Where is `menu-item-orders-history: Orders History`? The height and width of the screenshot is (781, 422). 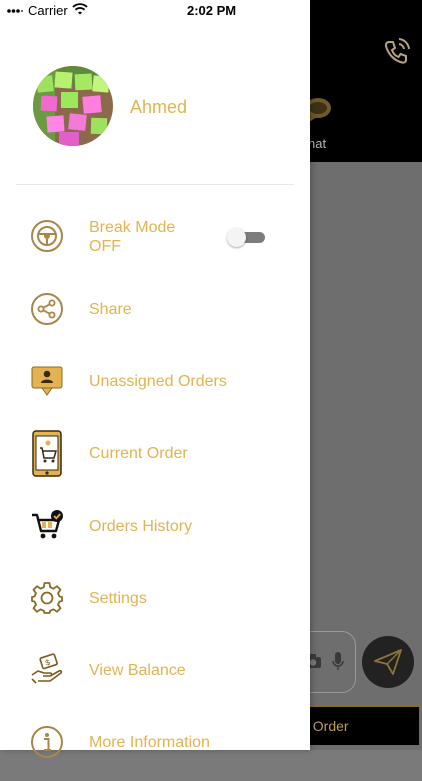
menu-item-orders-history: Orders History is located at coordinates (155, 537).